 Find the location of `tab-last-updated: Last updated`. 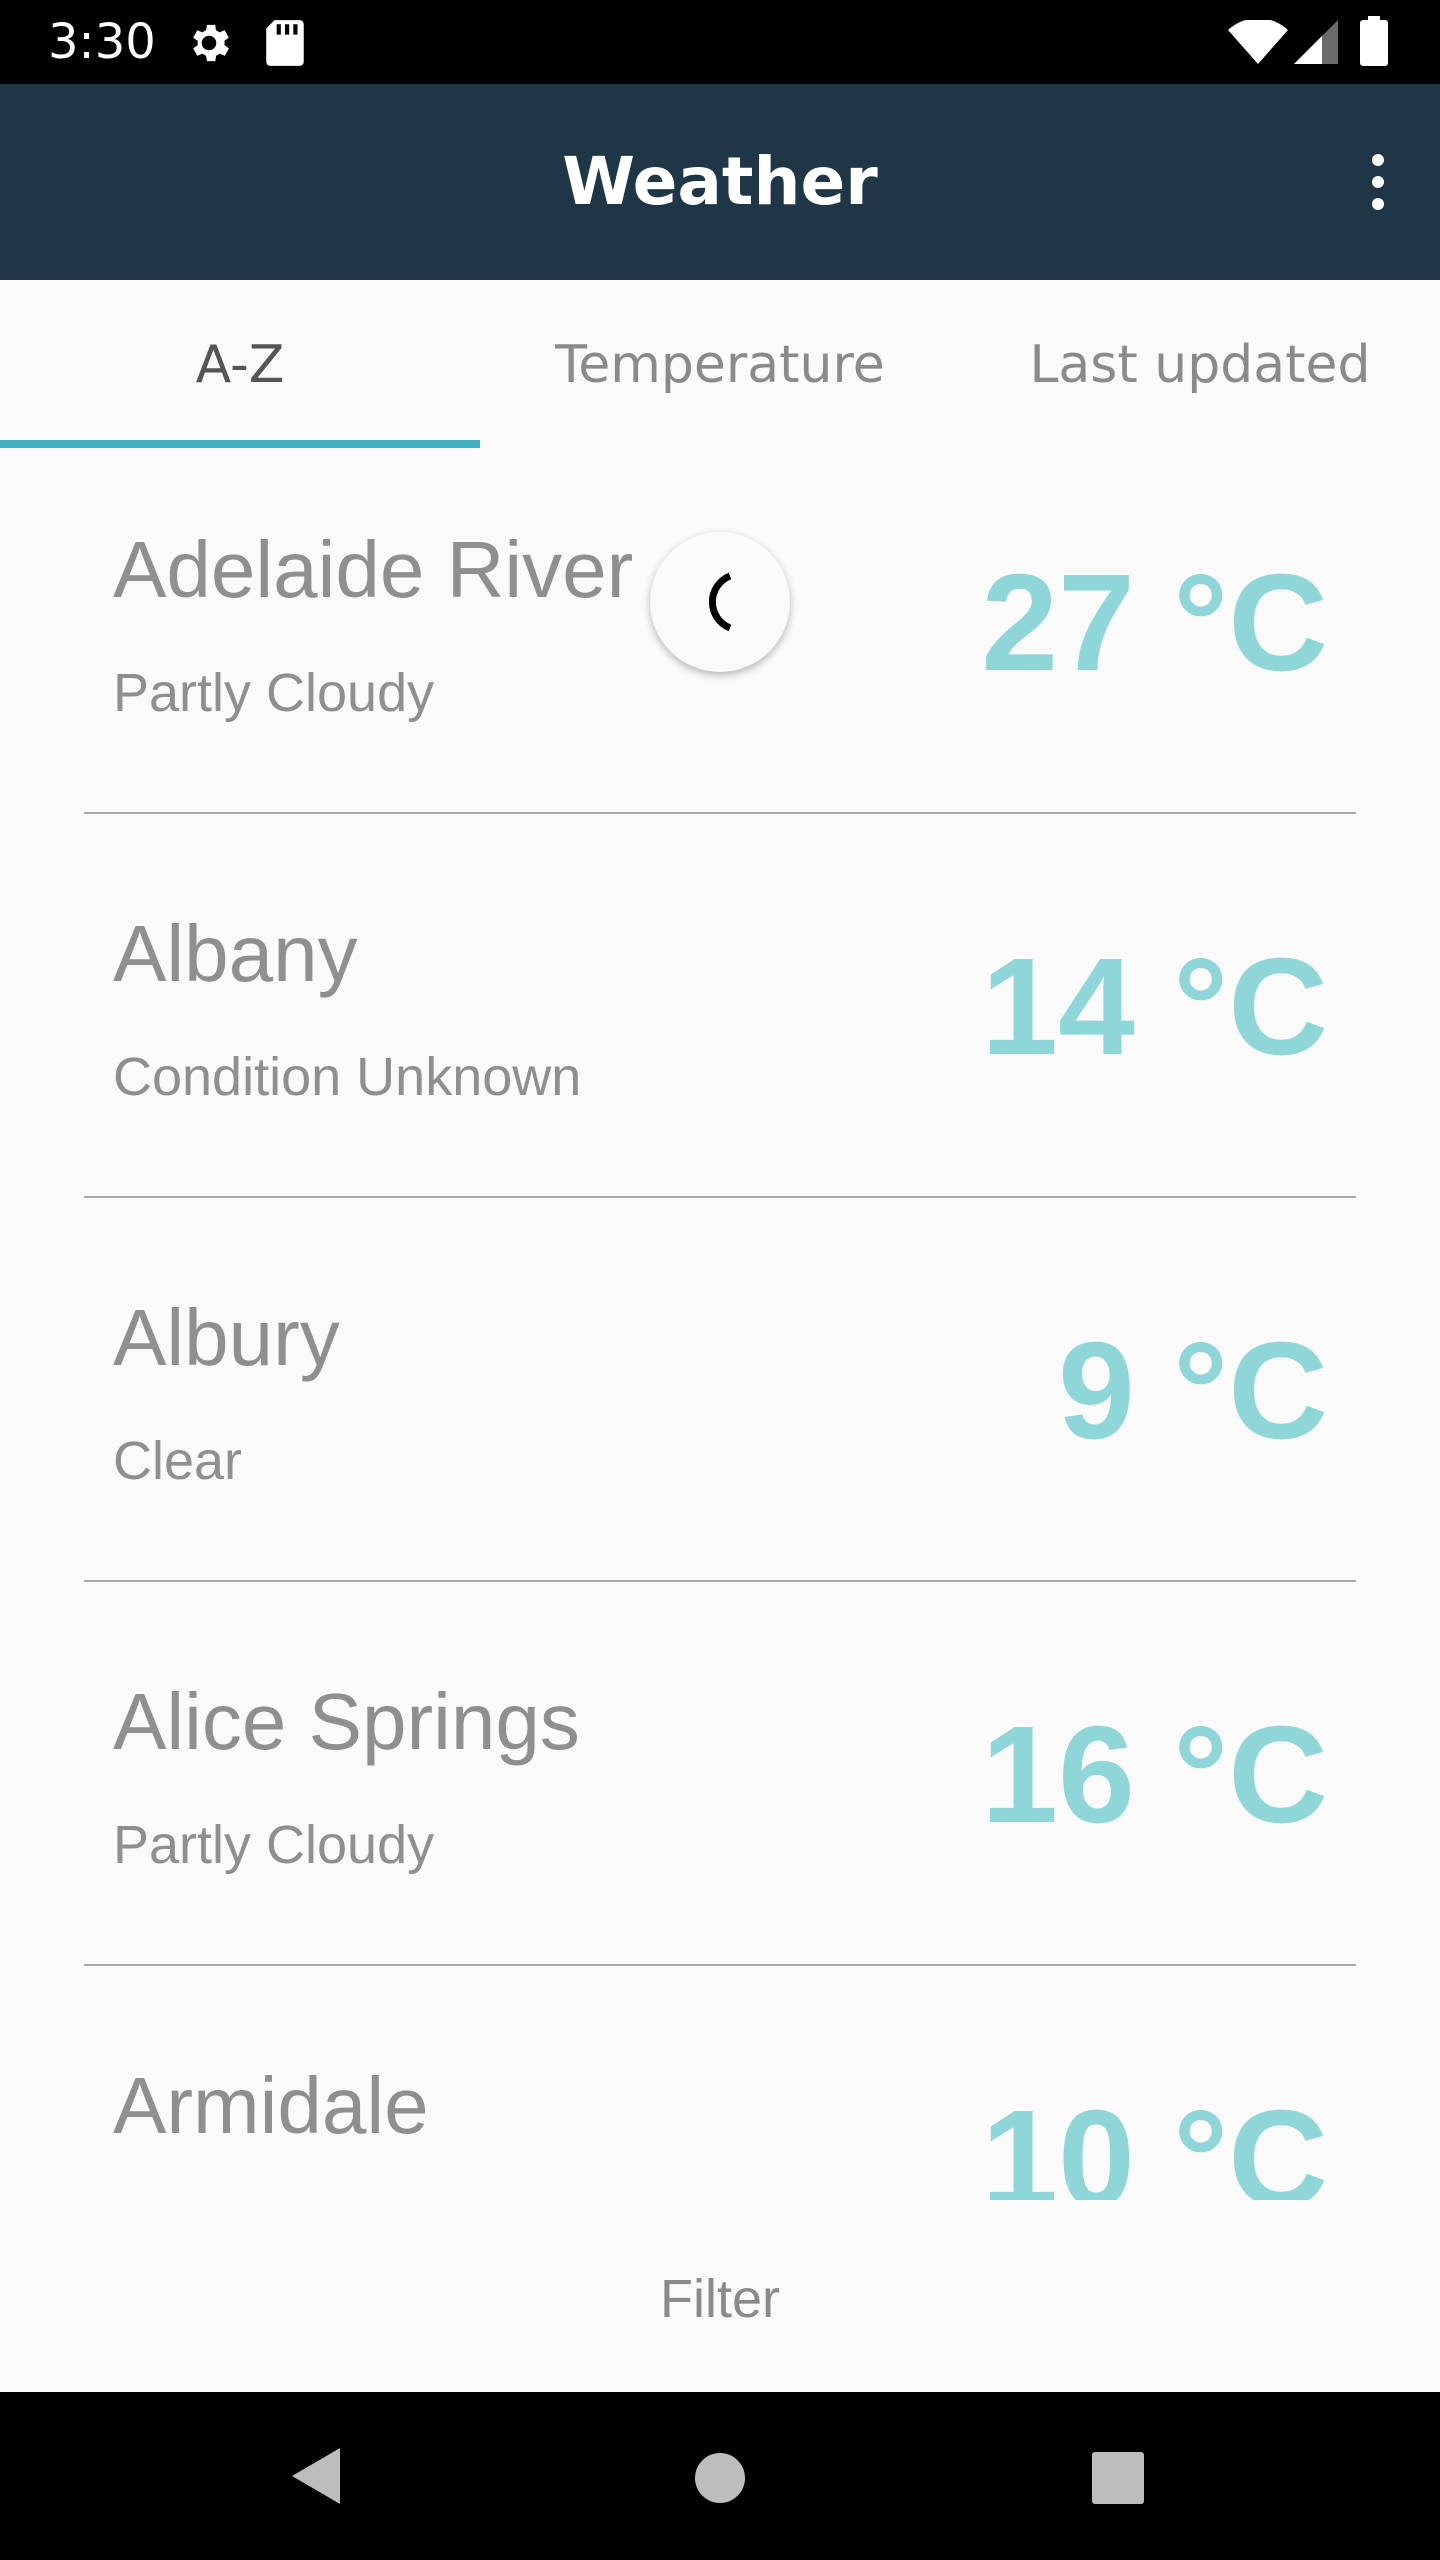

tab-last-updated: Last updated is located at coordinates (1200, 364).